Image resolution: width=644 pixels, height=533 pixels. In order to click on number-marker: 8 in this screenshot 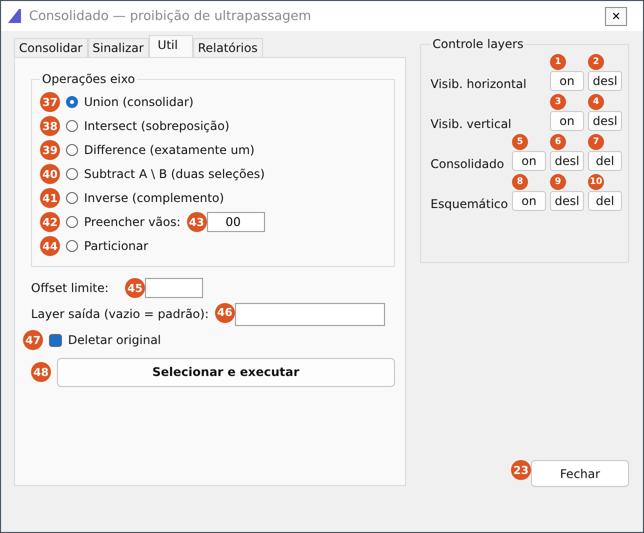, I will do `click(520, 182)`.